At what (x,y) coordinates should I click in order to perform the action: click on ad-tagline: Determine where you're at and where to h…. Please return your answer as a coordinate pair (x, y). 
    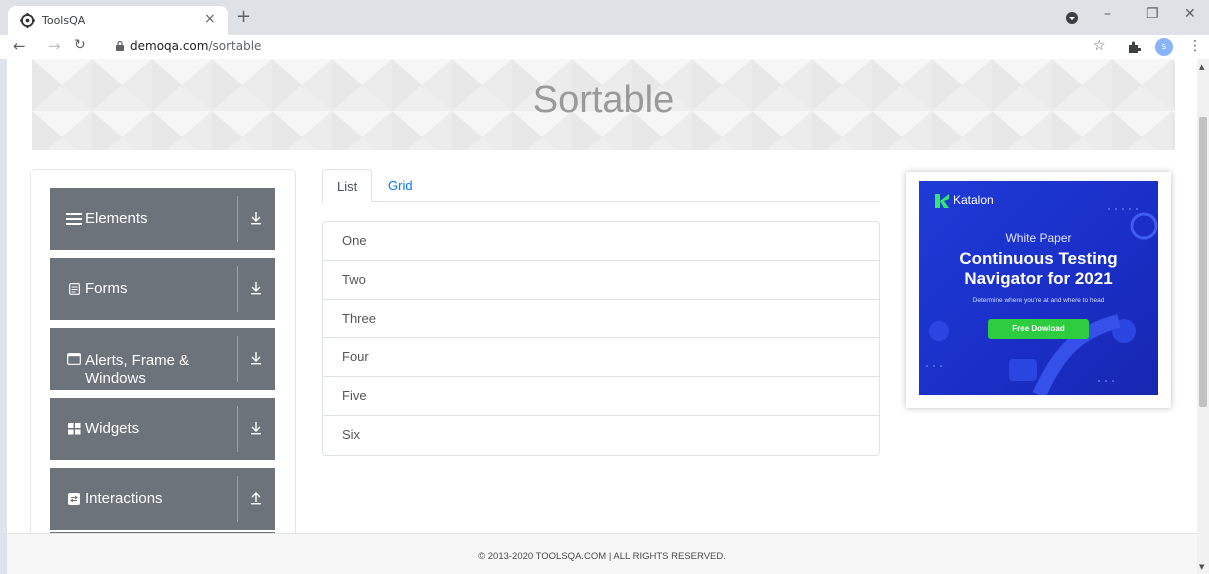
    Looking at the image, I should click on (1038, 300).